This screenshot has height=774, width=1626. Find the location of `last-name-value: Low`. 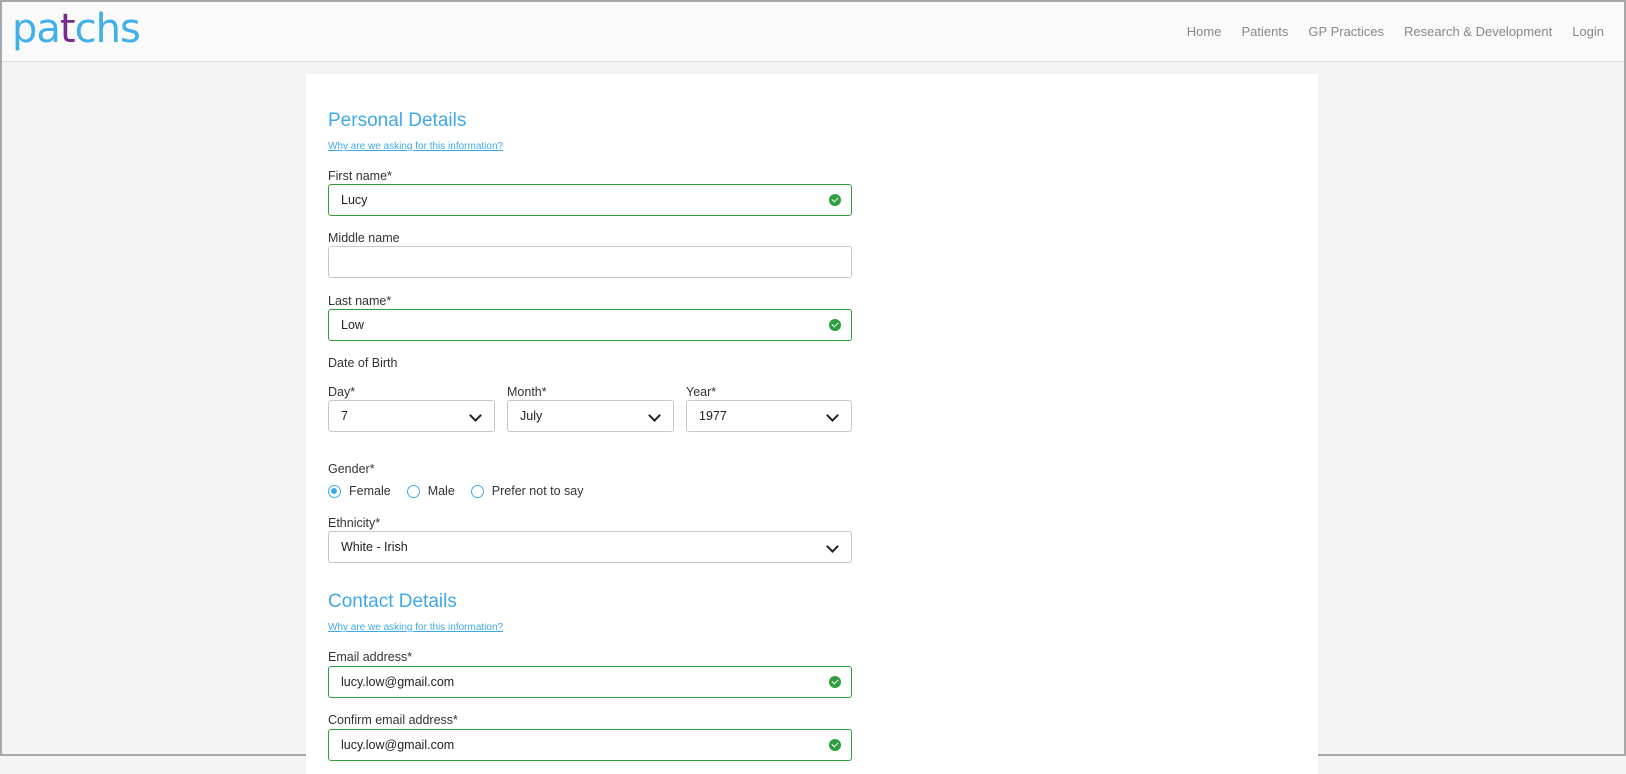

last-name-value: Low is located at coordinates (352, 325).